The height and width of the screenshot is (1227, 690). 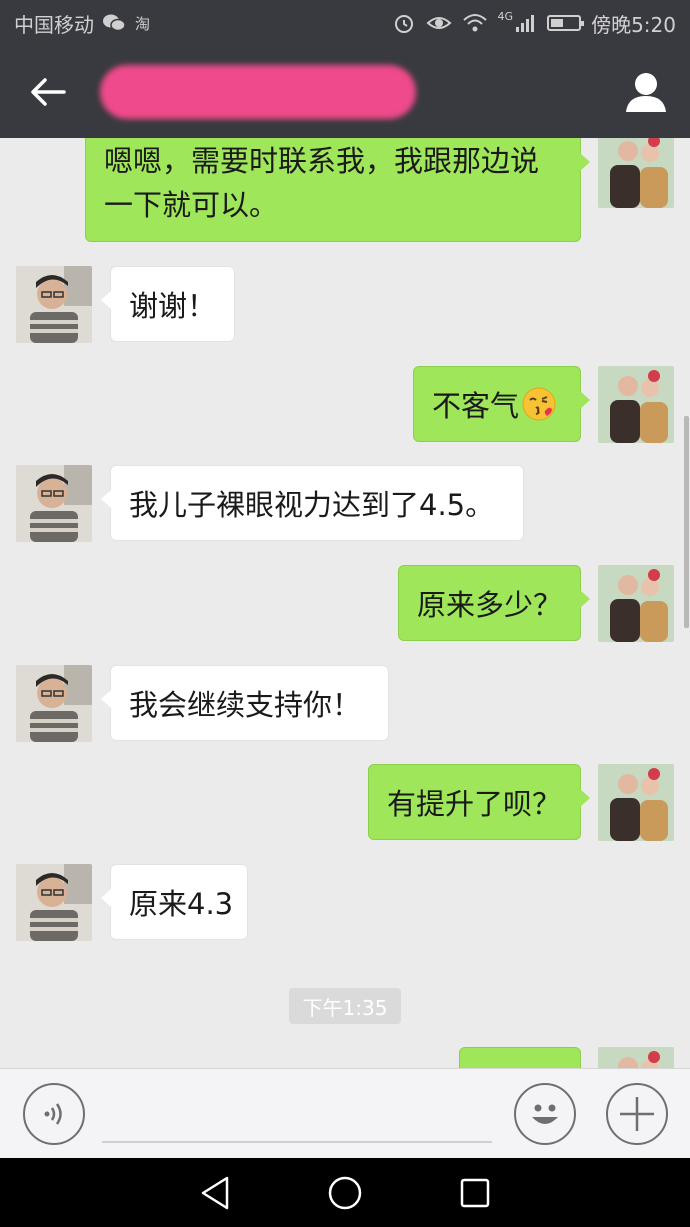 What do you see at coordinates (633, 24) in the screenshot?
I see `status-time: 傍晚5:20` at bounding box center [633, 24].